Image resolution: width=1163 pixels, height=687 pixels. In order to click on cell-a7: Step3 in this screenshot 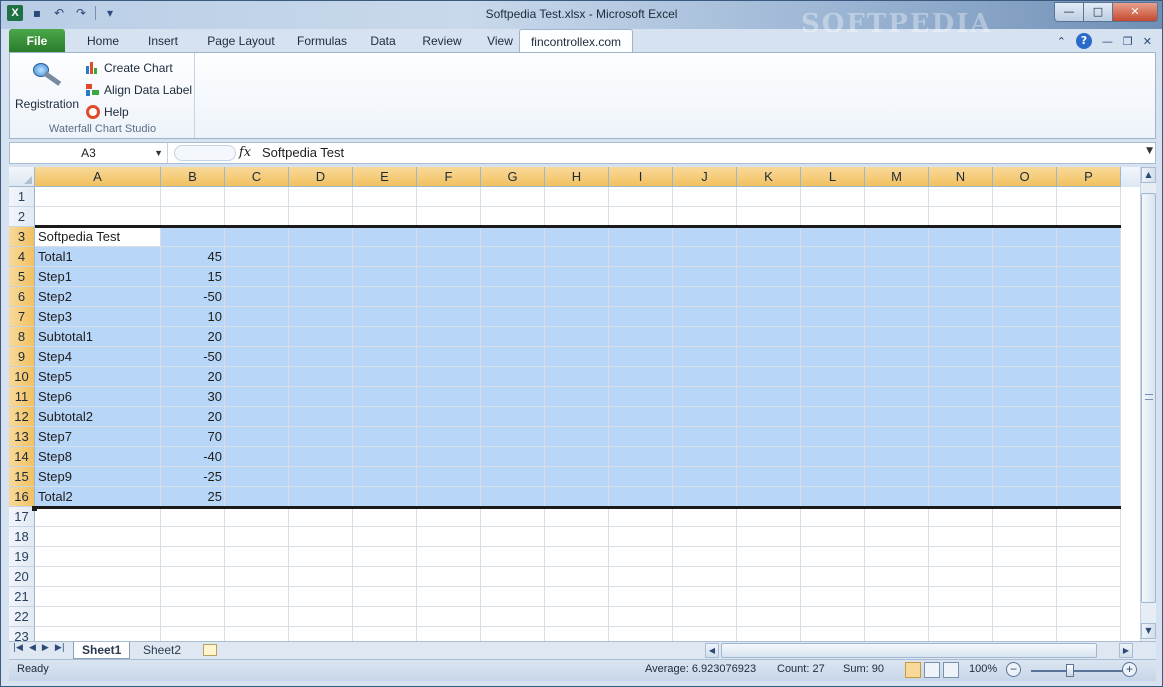, I will do `click(98, 317)`.